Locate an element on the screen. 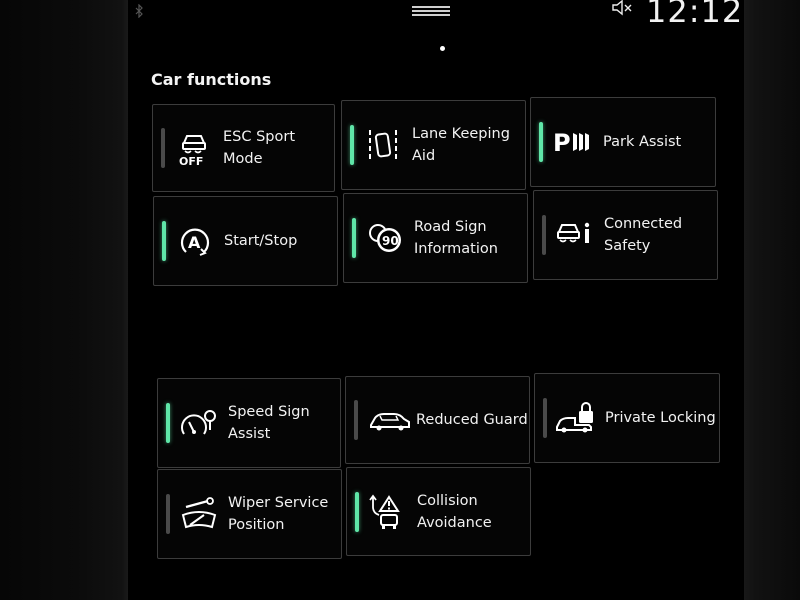  tile-wiper-service-position: Wiper Service Position is located at coordinates (249, 514).